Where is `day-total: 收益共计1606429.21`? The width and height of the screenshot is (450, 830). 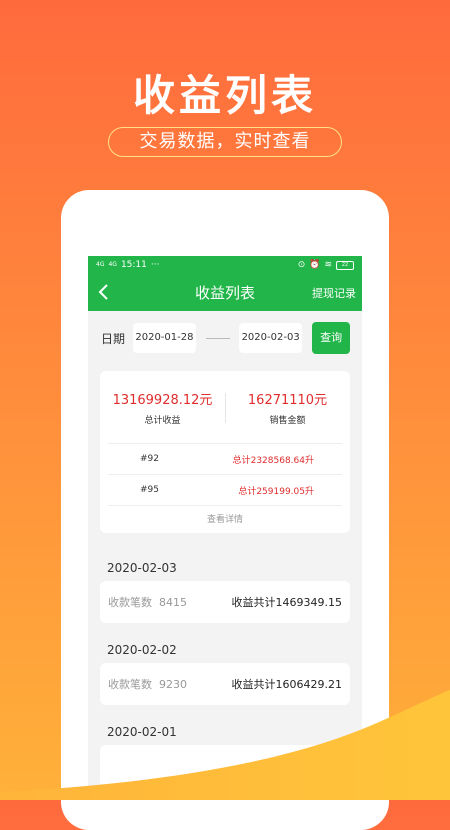 day-total: 收益共计1606429.21 is located at coordinates (286, 684).